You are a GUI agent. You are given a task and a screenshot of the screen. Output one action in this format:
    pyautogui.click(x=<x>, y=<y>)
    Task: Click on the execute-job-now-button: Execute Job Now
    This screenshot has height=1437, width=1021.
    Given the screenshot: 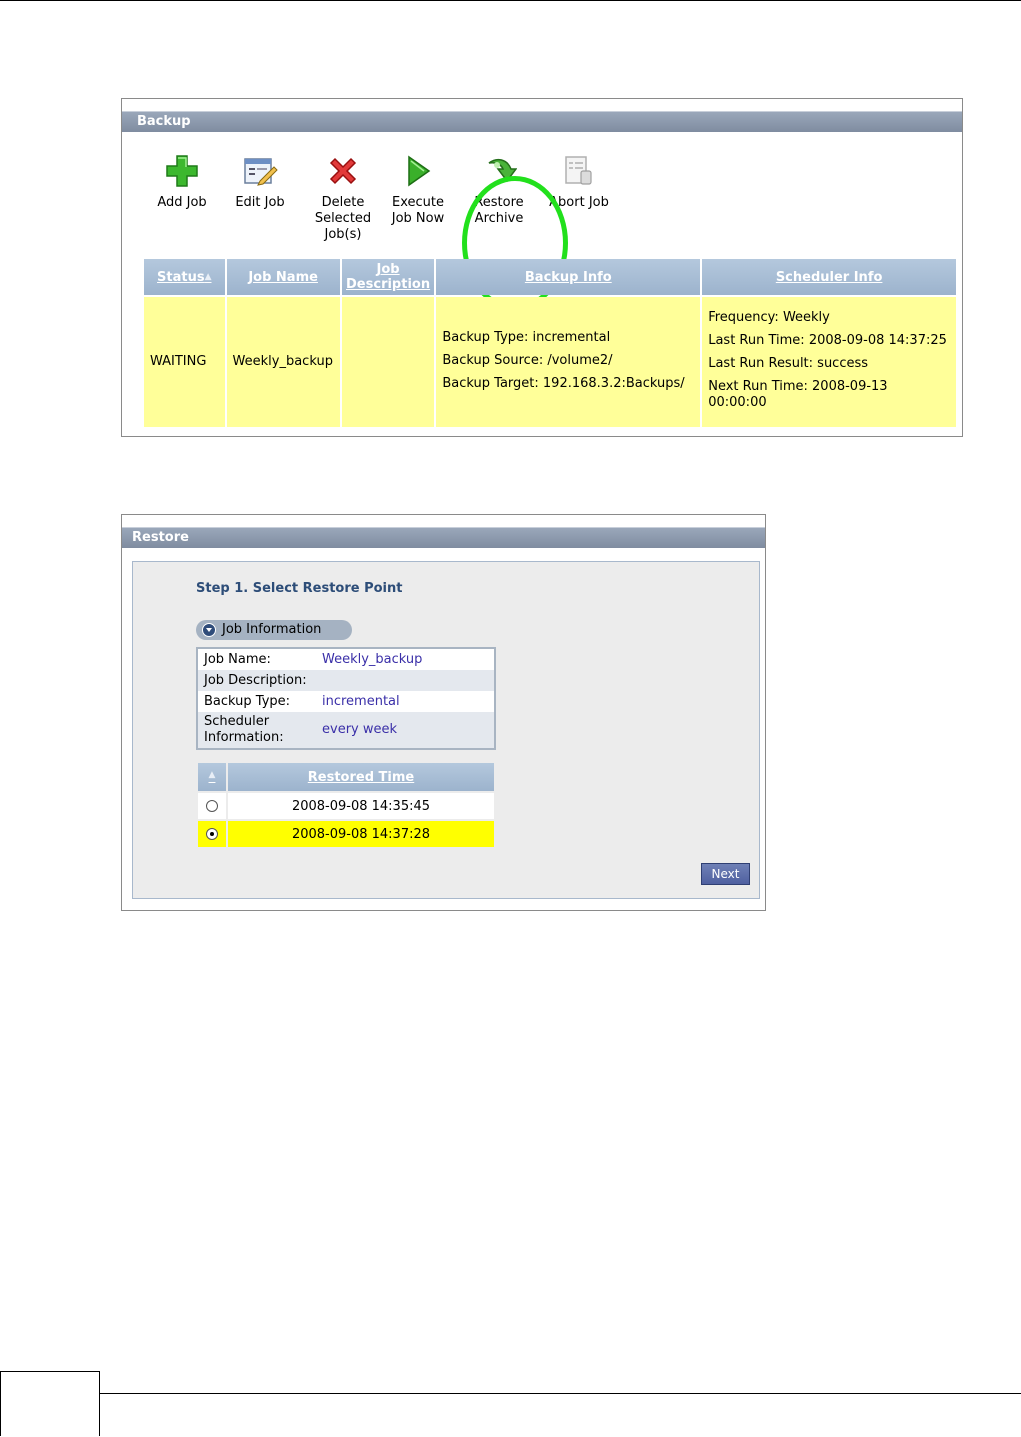 What is the action you would take?
    pyautogui.click(x=418, y=188)
    